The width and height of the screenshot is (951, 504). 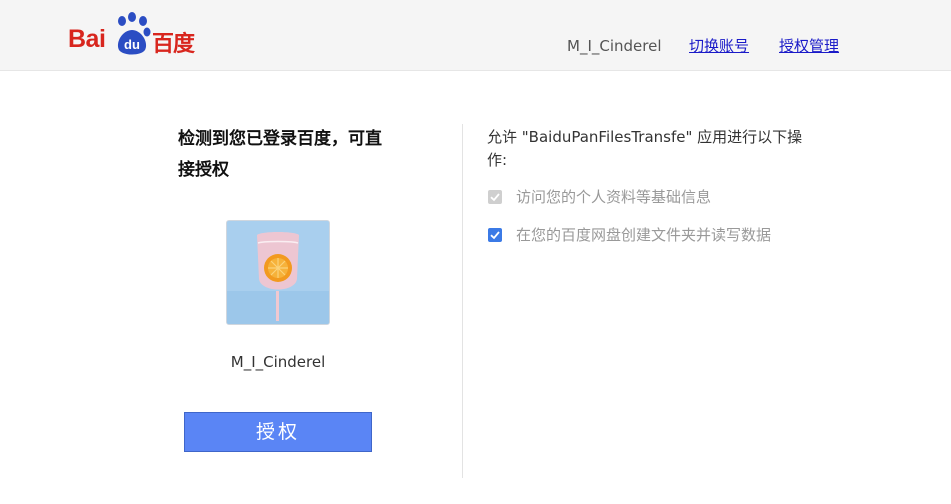 What do you see at coordinates (173, 44) in the screenshot?
I see `logo-chinese-text: 百度` at bounding box center [173, 44].